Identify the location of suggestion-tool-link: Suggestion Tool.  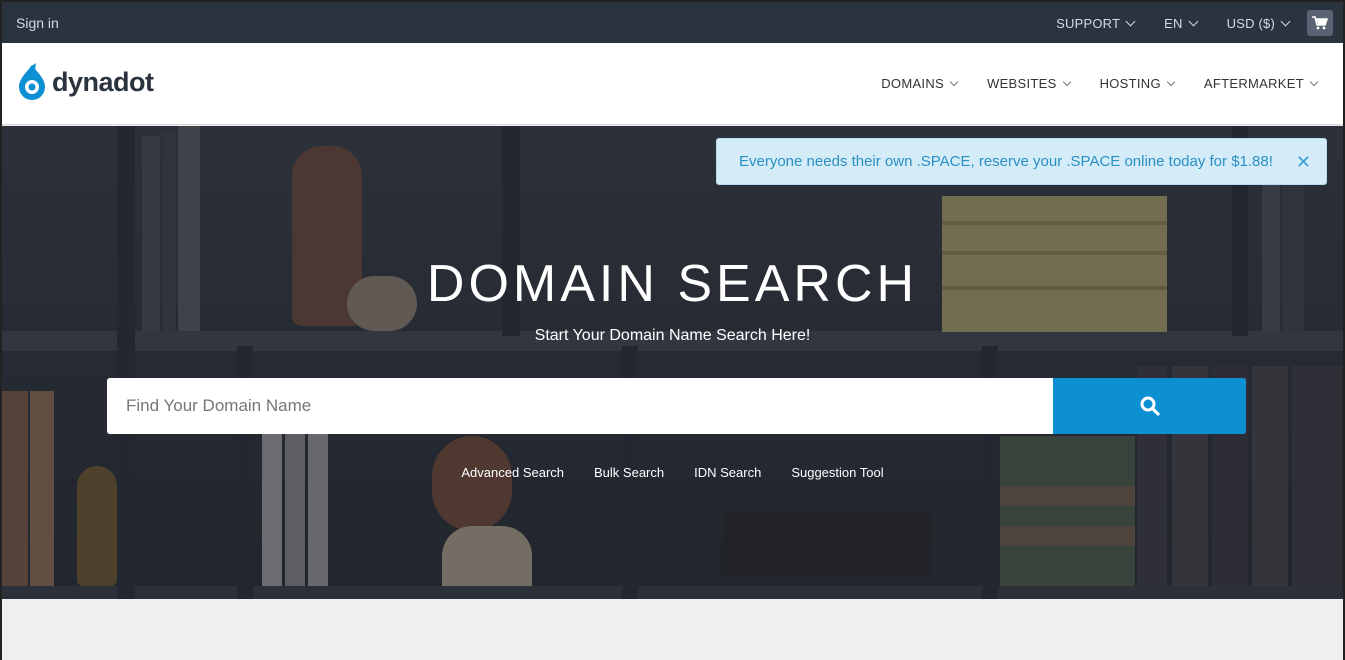
(837, 472).